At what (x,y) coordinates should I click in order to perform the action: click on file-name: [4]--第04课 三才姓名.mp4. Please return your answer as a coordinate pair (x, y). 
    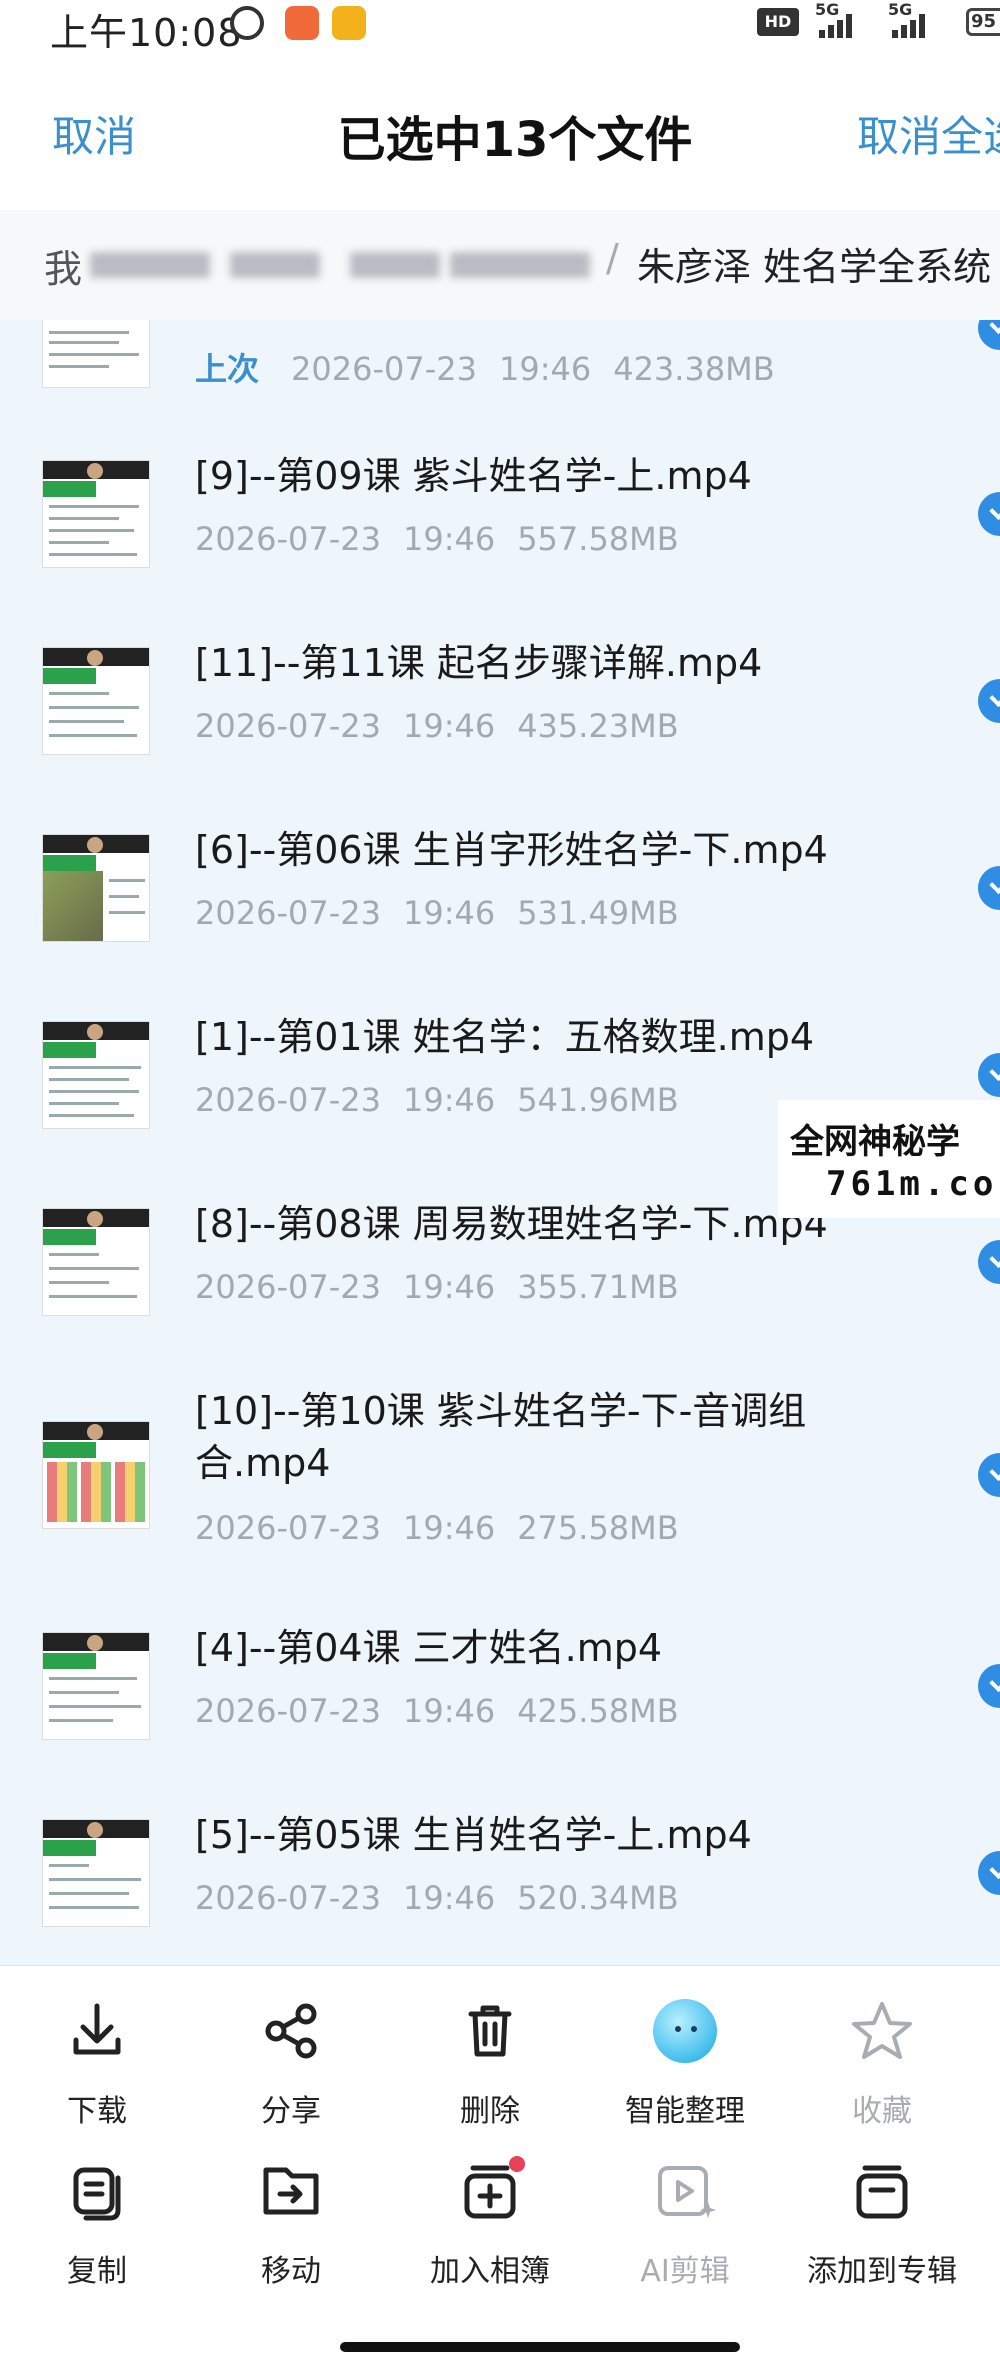
    Looking at the image, I should click on (429, 1648).